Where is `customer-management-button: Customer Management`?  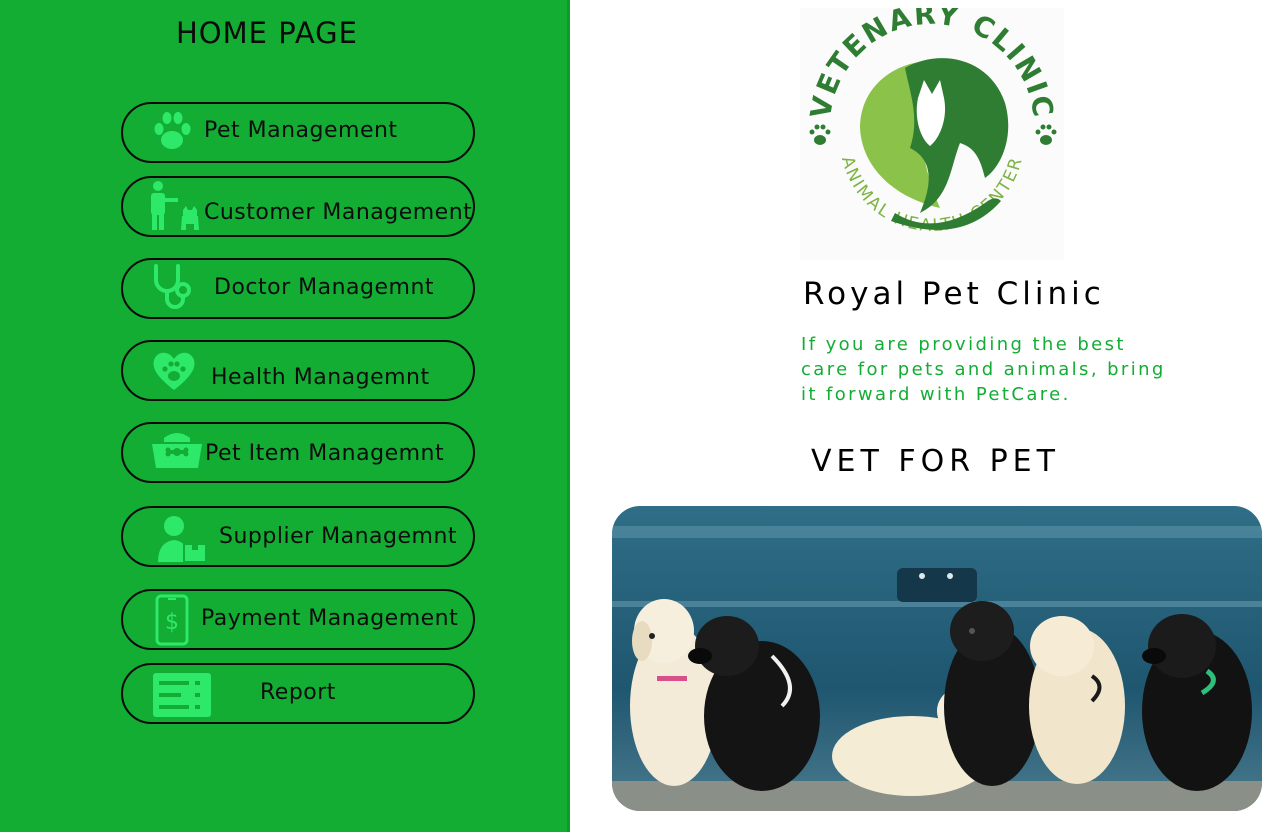 customer-management-button: Customer Management is located at coordinates (298, 206).